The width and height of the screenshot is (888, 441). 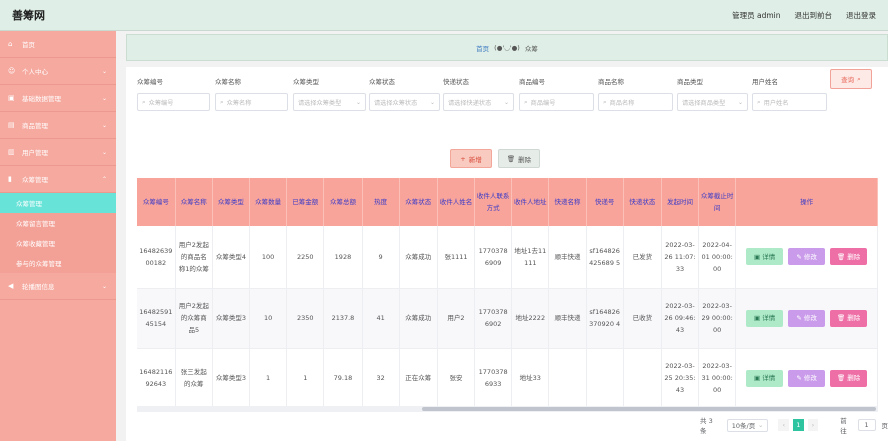 What do you see at coordinates (717, 257) in the screenshot?
I see `cell: 2022-04-01 00:00:00` at bounding box center [717, 257].